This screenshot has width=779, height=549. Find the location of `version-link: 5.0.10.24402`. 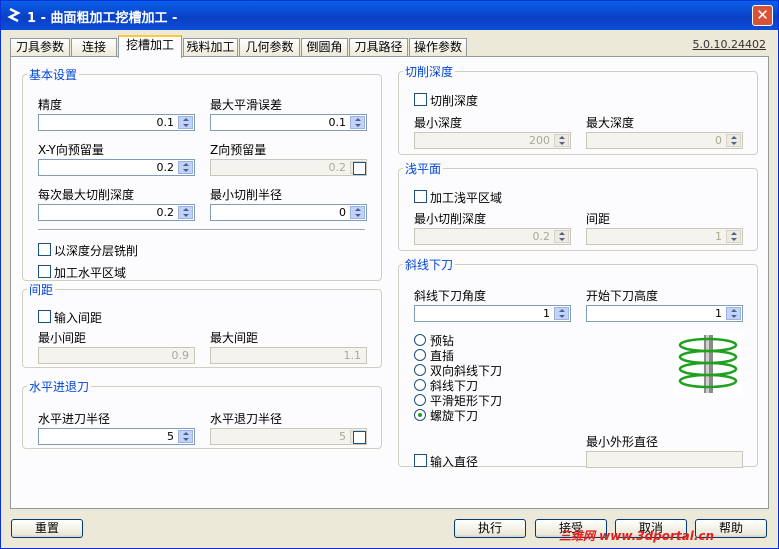

version-link: 5.0.10.24402 is located at coordinates (729, 44).